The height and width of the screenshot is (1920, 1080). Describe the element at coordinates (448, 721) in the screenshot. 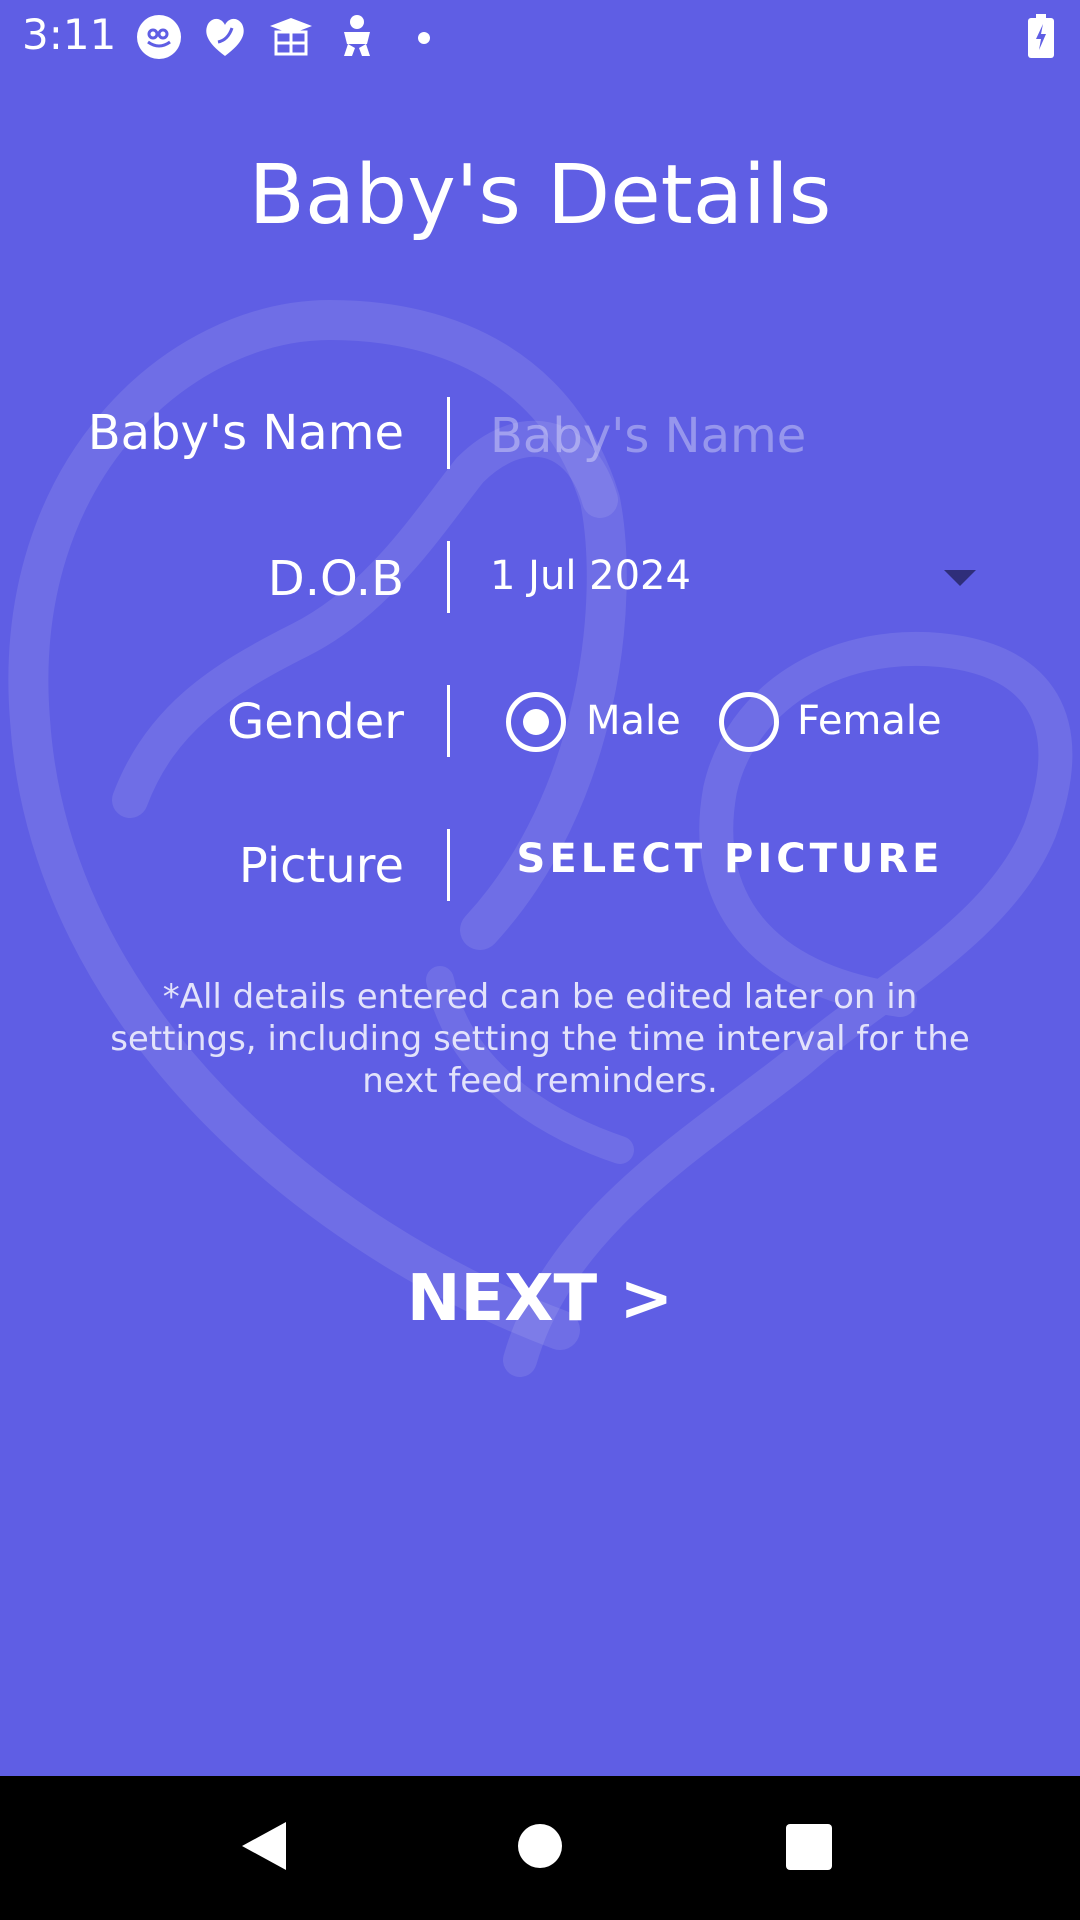

I see `gender-divider` at that location.